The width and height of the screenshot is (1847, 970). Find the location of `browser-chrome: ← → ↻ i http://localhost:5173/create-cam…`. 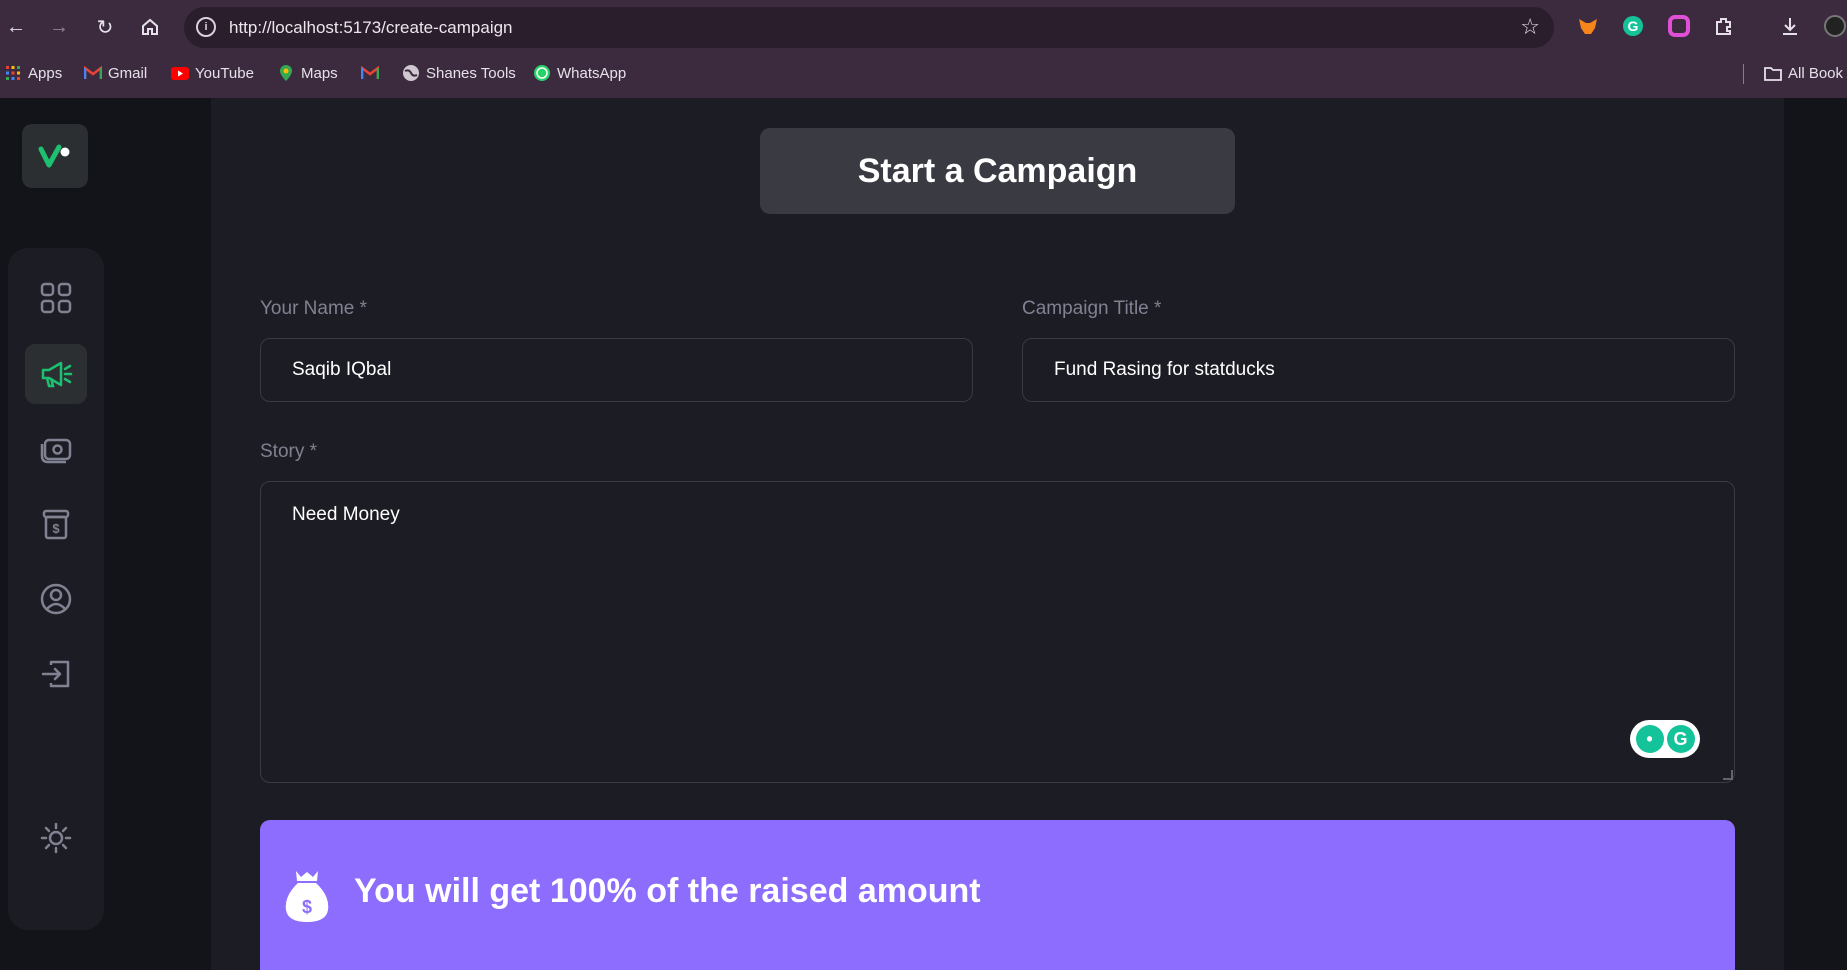

browser-chrome: ← → ↻ i http://localhost:5173/create-cam… is located at coordinates (923, 49).